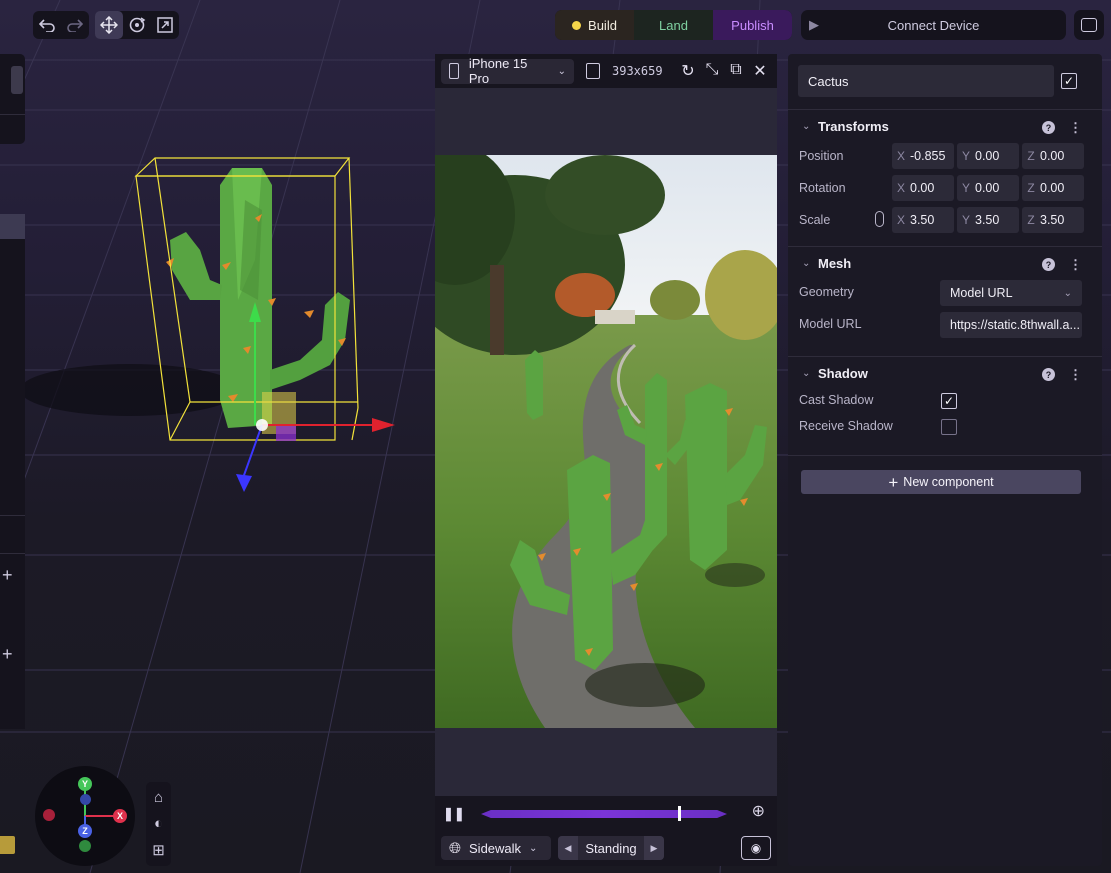 The image size is (1111, 873). Describe the element at coordinates (85, 799) in the screenshot. I see `gizmo-negative-z` at that location.